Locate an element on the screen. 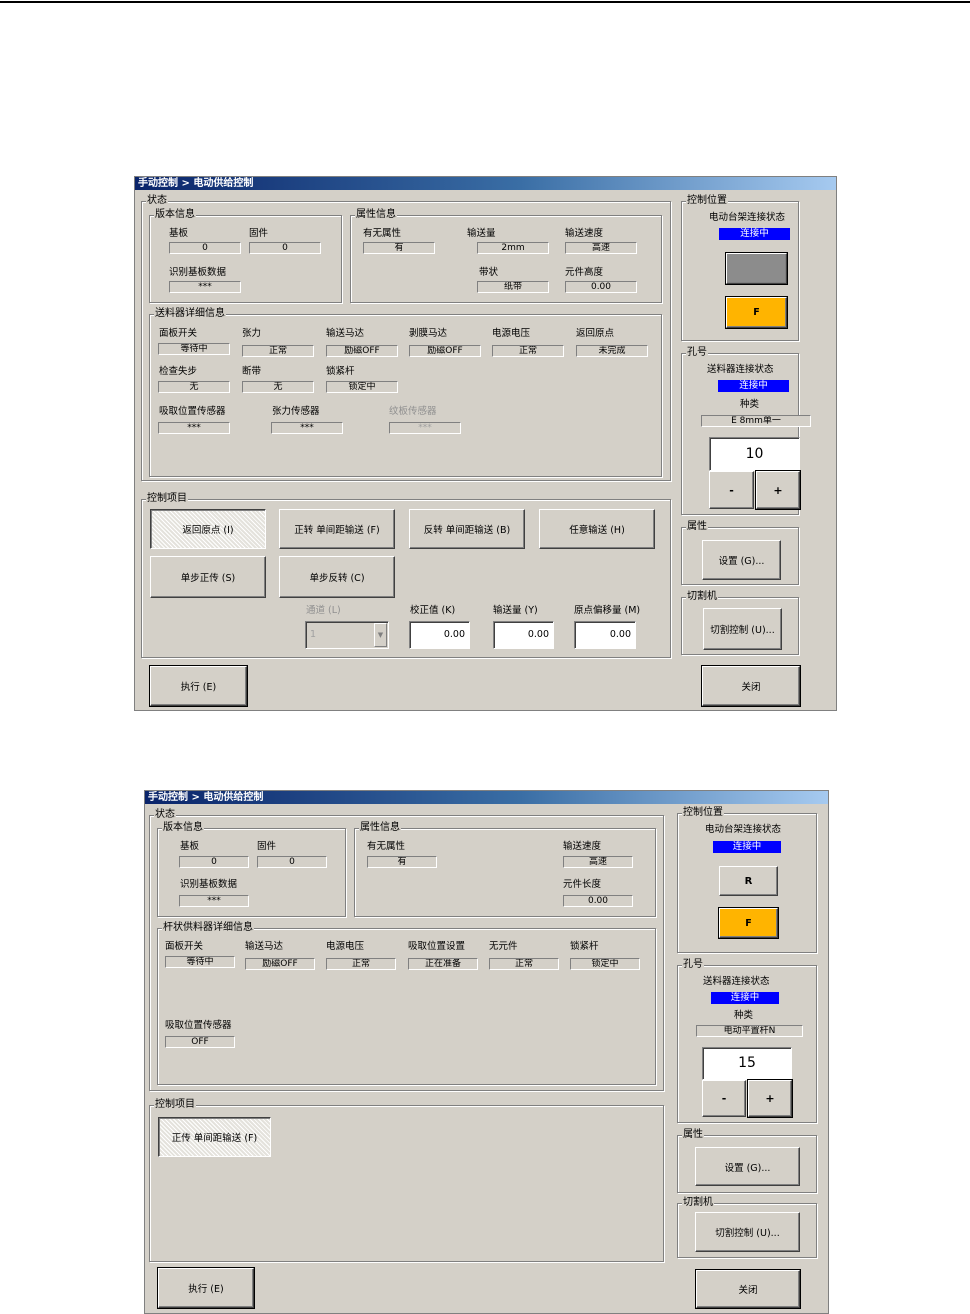 This screenshot has width=970, height=1314. position-r-button is located at coordinates (756, 268).